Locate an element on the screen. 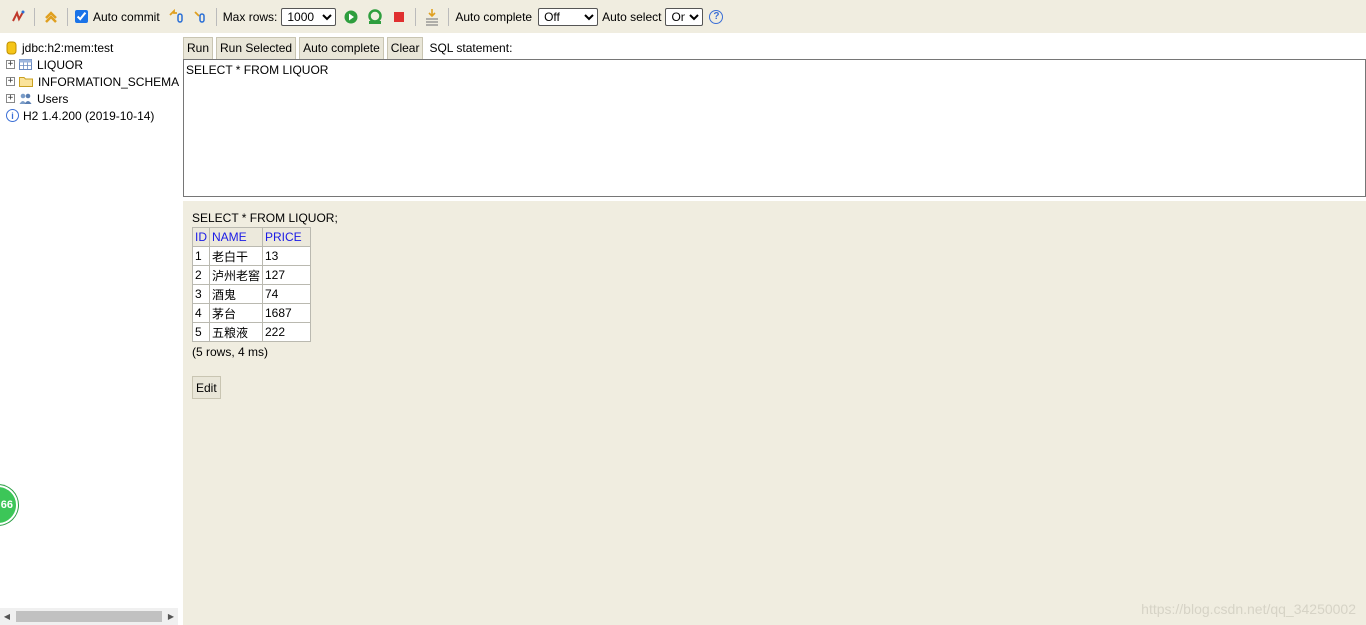 The image size is (1366, 625). tree-item-information-schema: + INFORMATION_SCHEMA is located at coordinates (92, 81).